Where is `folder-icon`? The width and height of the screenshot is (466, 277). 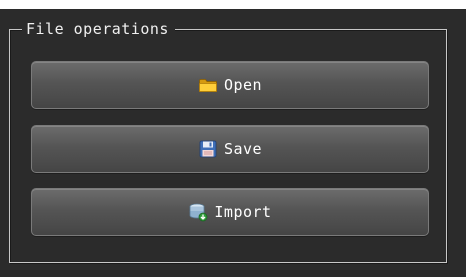 folder-icon is located at coordinates (208, 85).